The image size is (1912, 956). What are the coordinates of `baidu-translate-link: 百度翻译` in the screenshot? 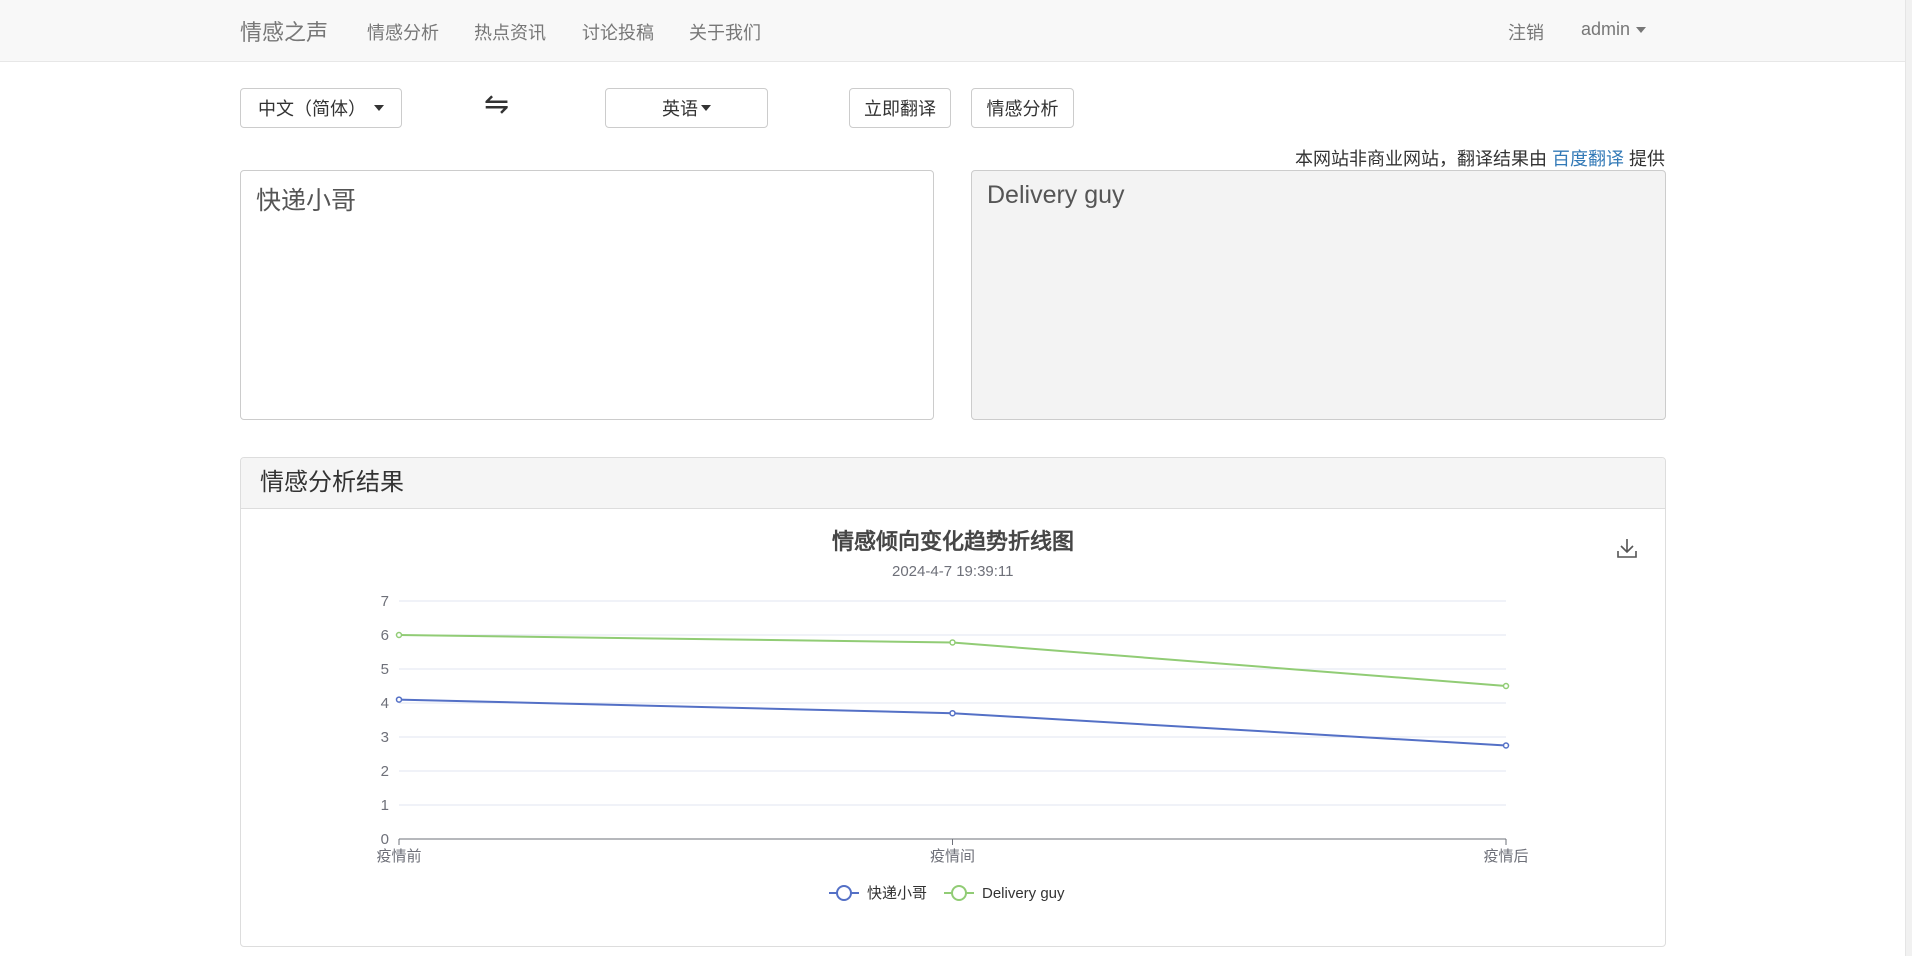 It's located at (1588, 159).